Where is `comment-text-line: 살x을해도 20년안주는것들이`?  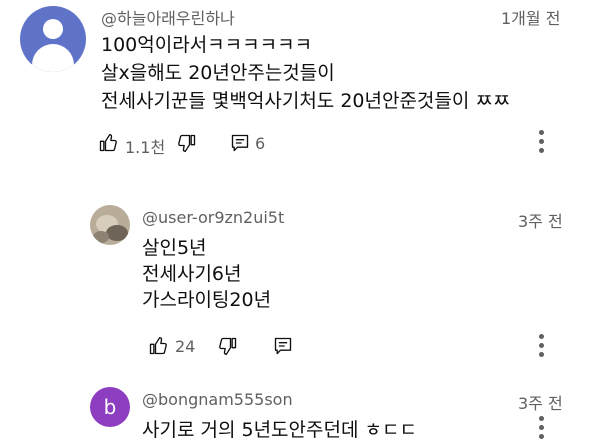 comment-text-line: 살x을해도 20년안주는것들이 is located at coordinates (218, 73).